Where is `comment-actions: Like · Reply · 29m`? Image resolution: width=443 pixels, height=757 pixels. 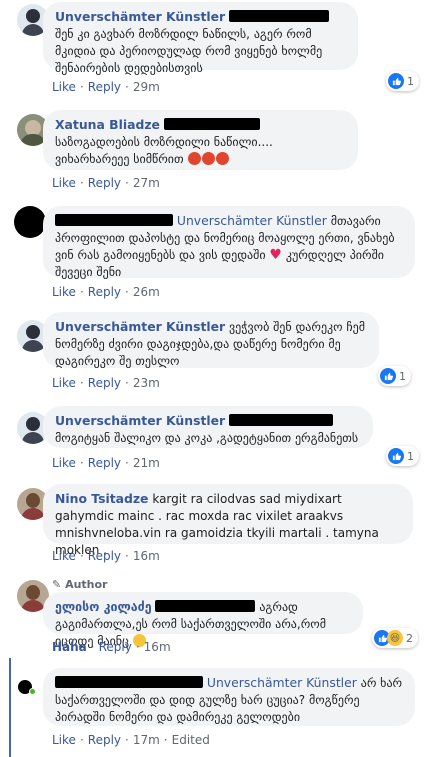 comment-actions: Like · Reply · 29m is located at coordinates (106, 87).